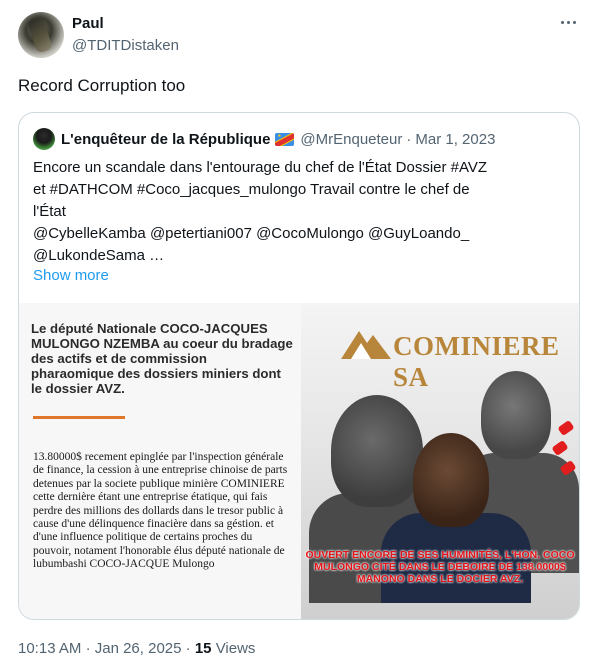  I want to click on views-count: 15, so click(203, 648).